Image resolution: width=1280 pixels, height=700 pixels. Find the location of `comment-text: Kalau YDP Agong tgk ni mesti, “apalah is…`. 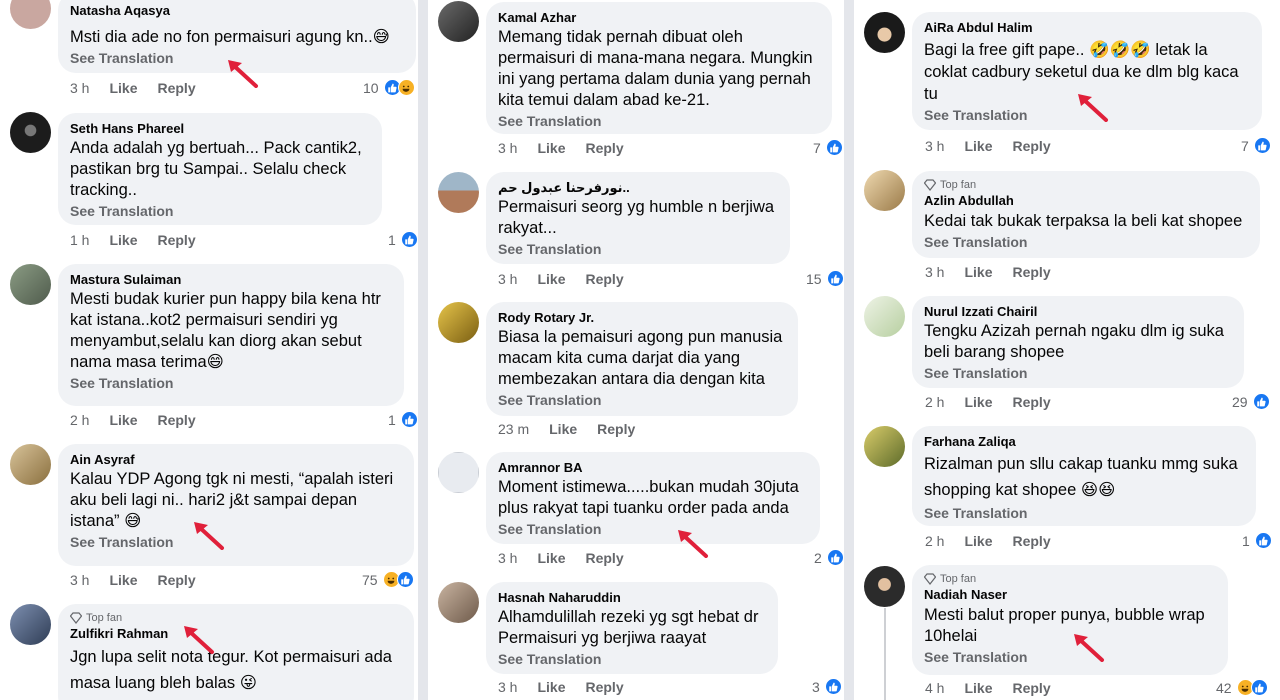

comment-text: Kalau YDP Agong tgk ni mesti, “apalah is… is located at coordinates (232, 500).